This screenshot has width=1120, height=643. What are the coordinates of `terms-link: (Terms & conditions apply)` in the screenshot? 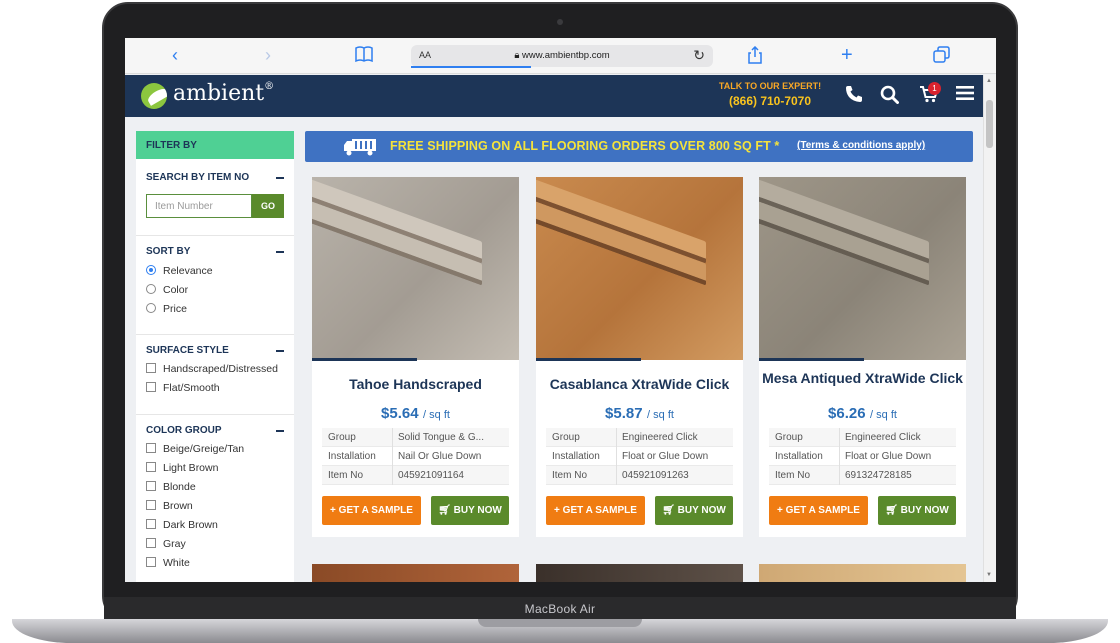 It's located at (861, 145).